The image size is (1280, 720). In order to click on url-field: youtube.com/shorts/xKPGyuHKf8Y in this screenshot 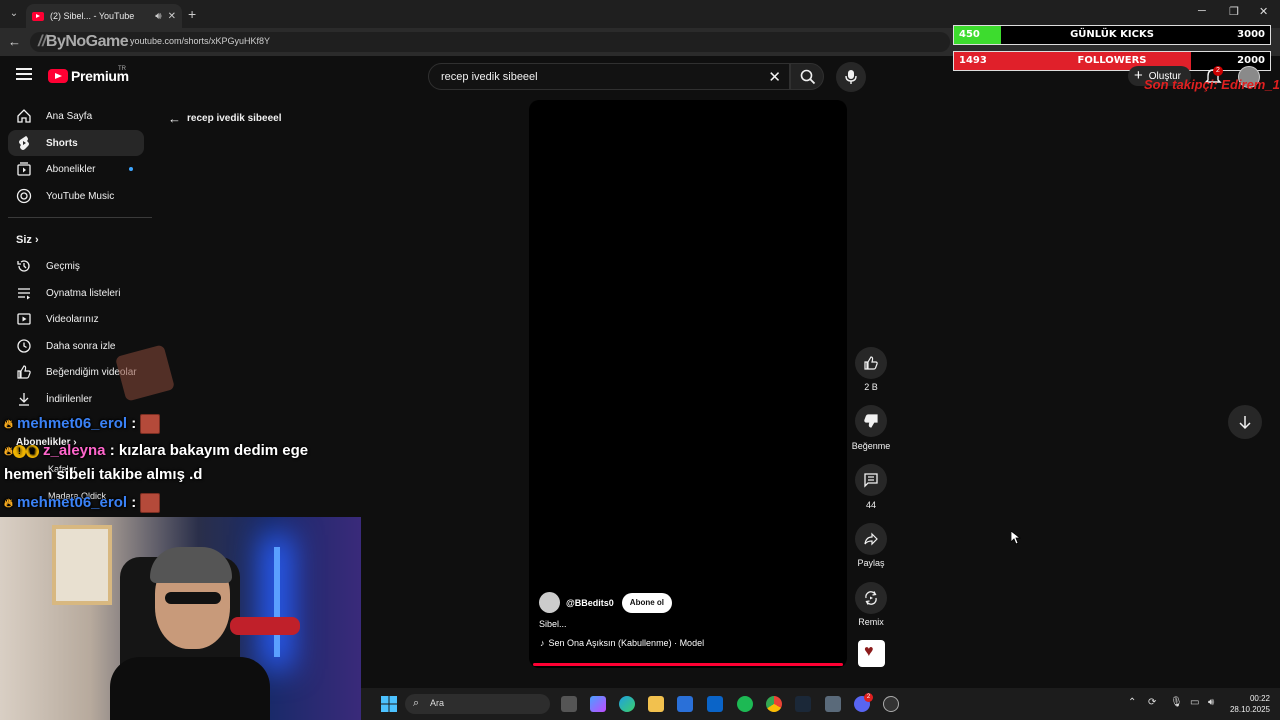, I will do `click(490, 42)`.